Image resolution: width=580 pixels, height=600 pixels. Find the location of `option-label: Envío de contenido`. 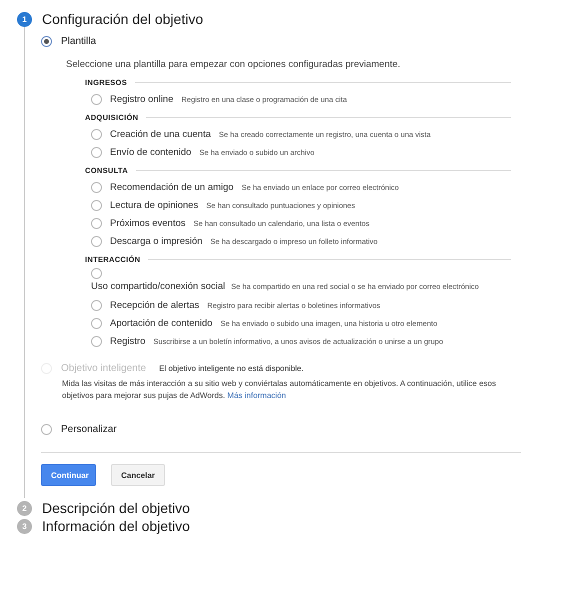

option-label: Envío de contenido is located at coordinates (151, 152).